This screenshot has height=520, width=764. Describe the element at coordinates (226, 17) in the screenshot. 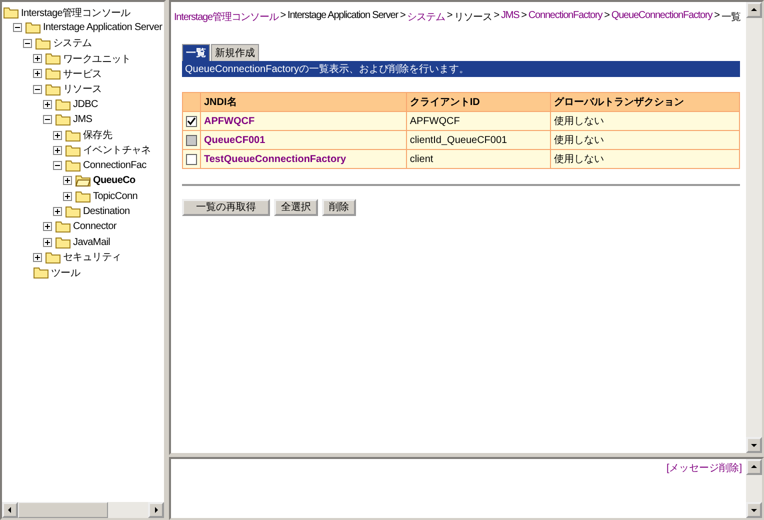

I see `breadcrumb-link: Interstage管理コンソール` at that location.